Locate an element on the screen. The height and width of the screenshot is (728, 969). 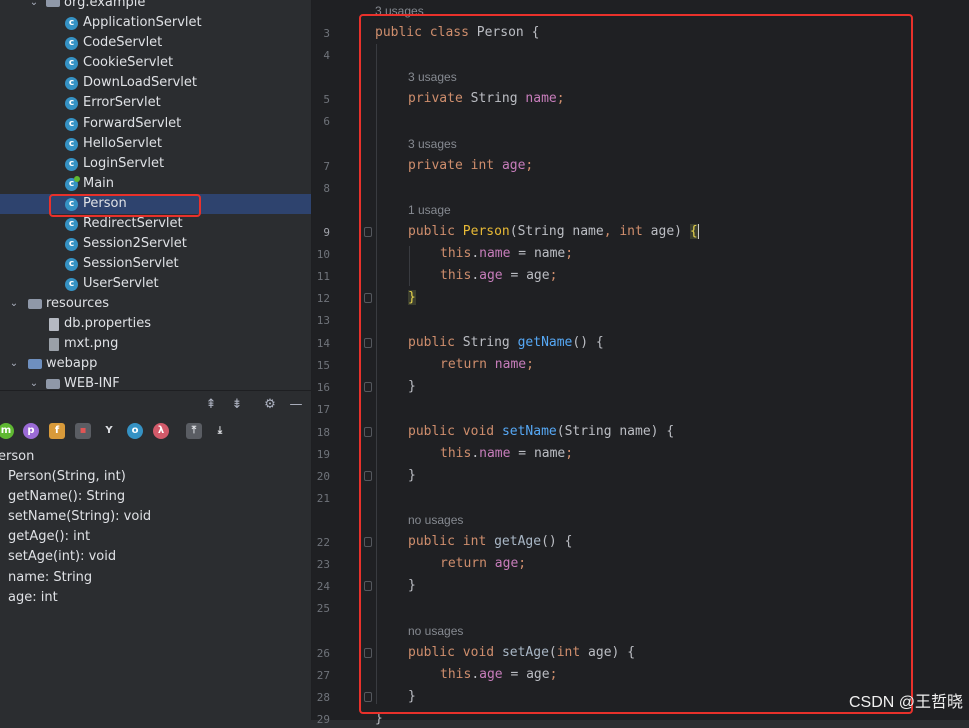
structure-member-row: name: String is located at coordinates (50, 578).